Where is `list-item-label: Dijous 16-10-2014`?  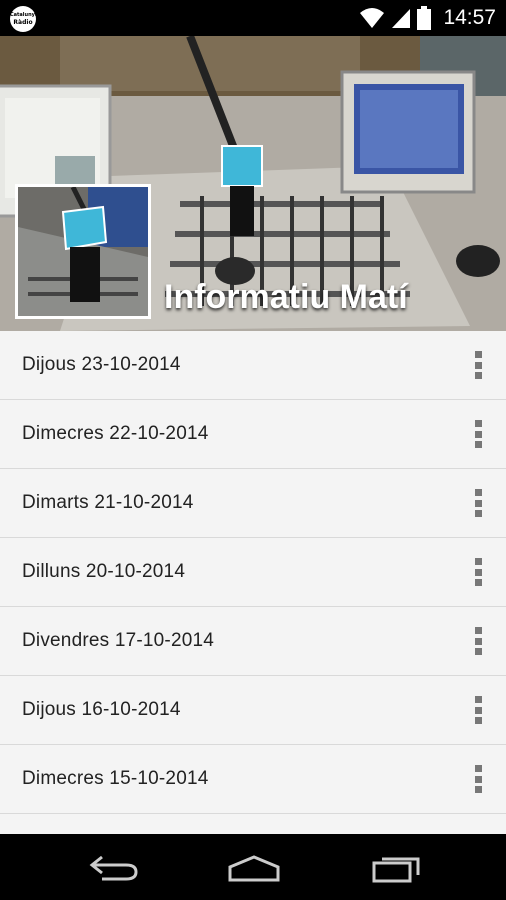 list-item-label: Dijous 16-10-2014 is located at coordinates (101, 709).